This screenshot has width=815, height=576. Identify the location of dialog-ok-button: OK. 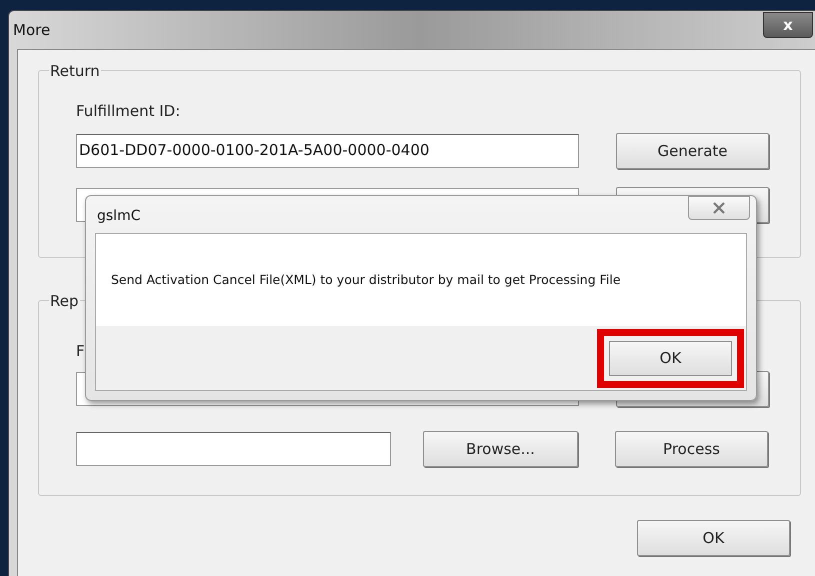
(670, 358).